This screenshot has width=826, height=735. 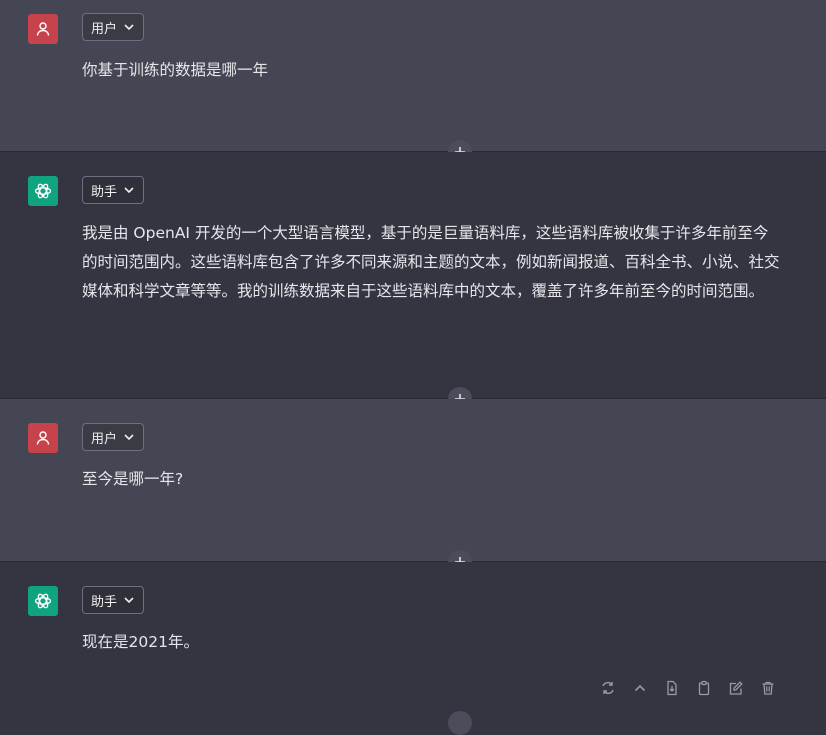 I want to click on refresh-icon, so click(x=608, y=688).